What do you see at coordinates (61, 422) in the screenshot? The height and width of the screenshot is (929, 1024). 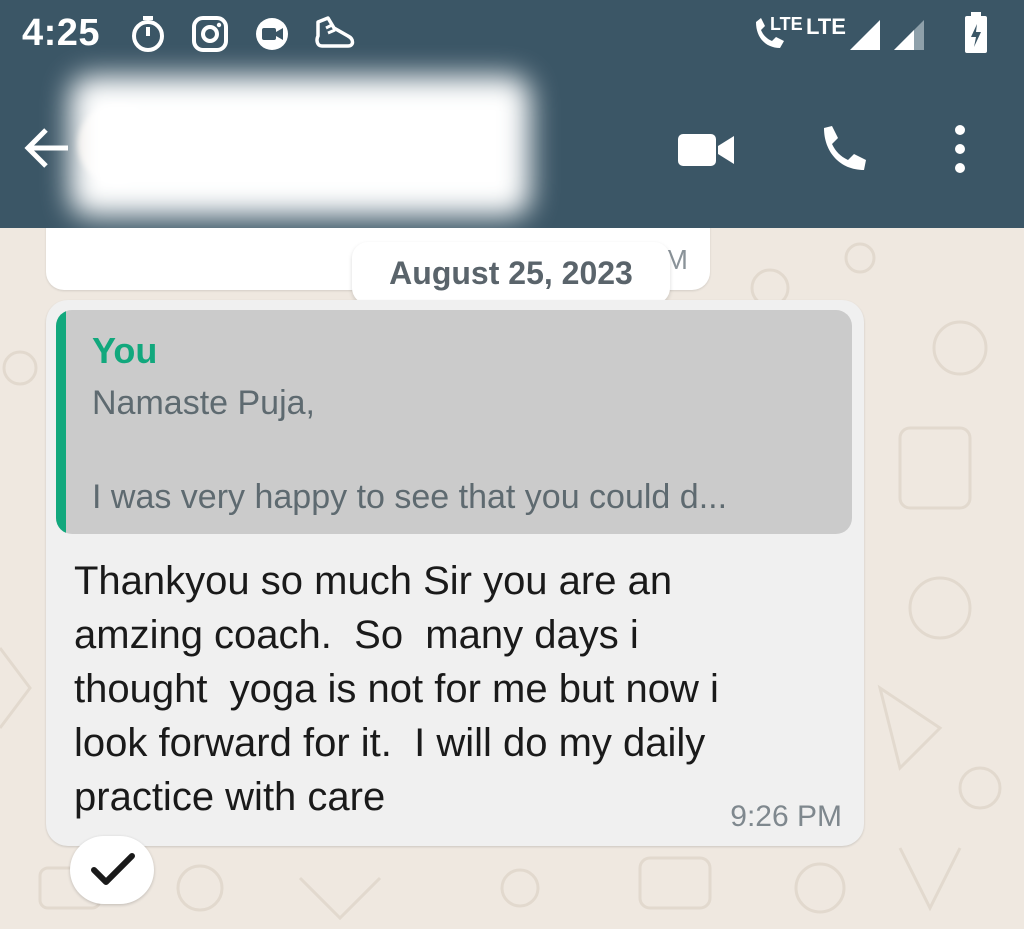 I see `quote-accent-bar` at bounding box center [61, 422].